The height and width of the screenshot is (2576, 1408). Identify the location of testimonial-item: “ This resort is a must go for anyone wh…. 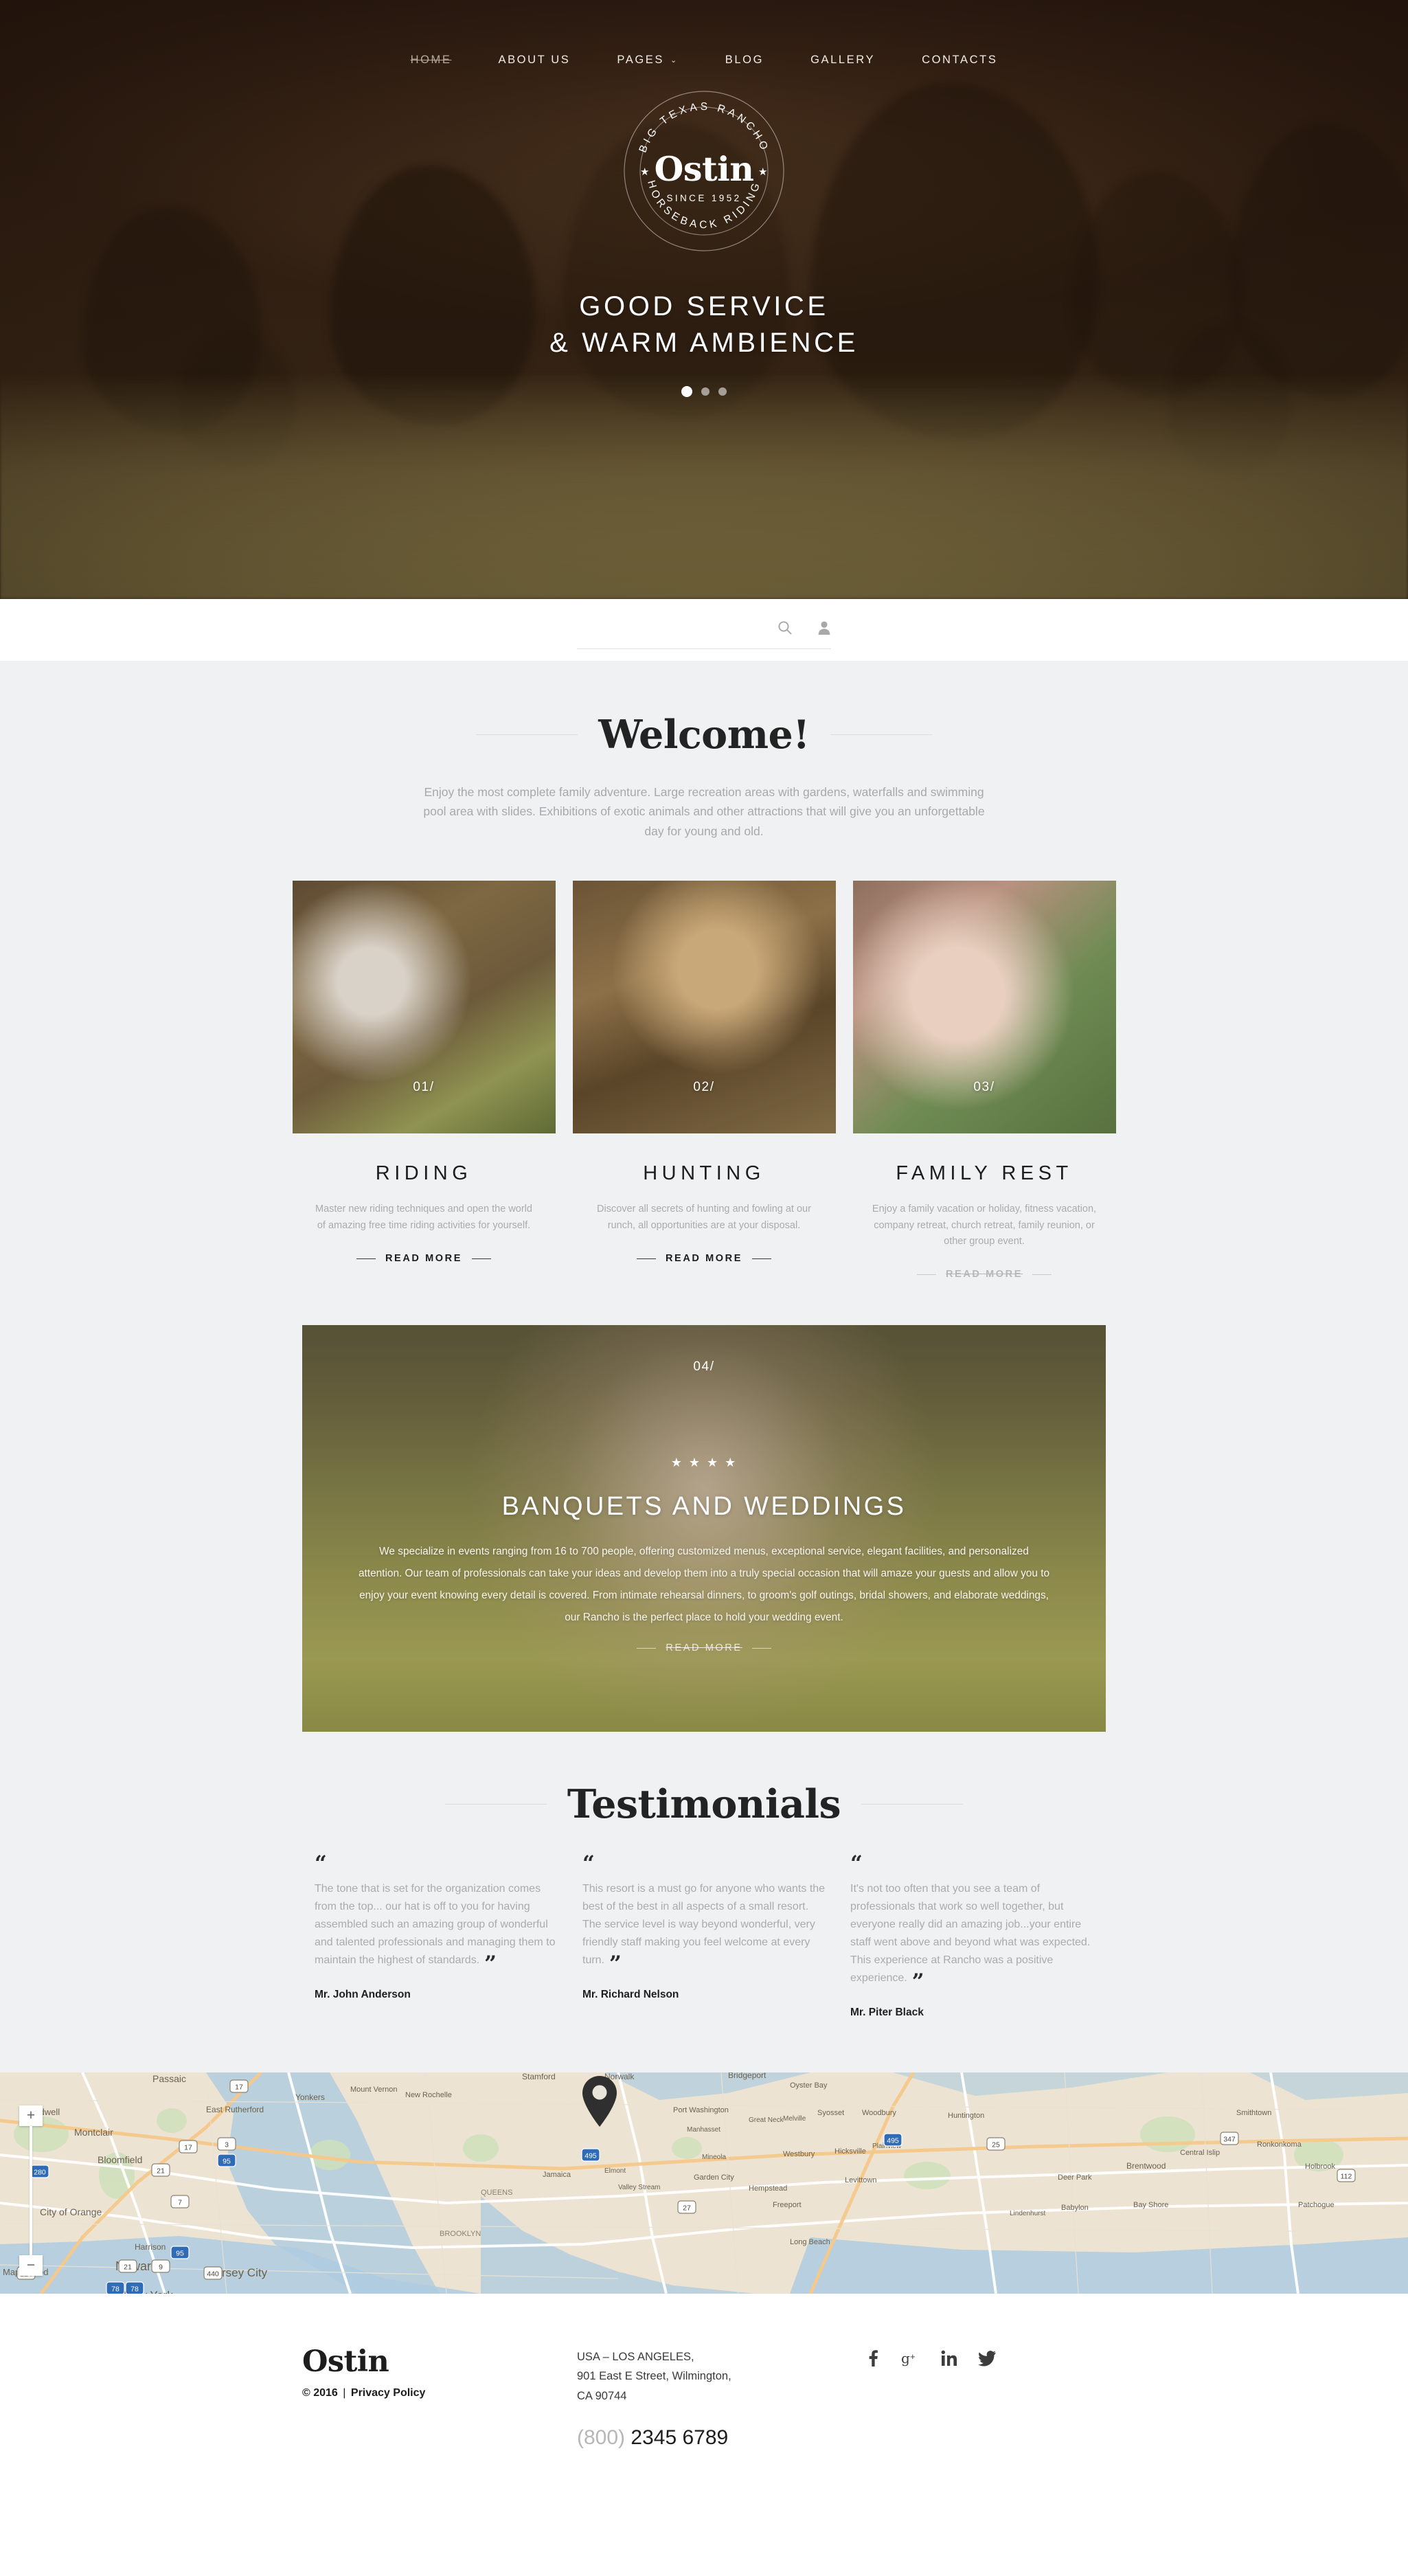
(704, 1935).